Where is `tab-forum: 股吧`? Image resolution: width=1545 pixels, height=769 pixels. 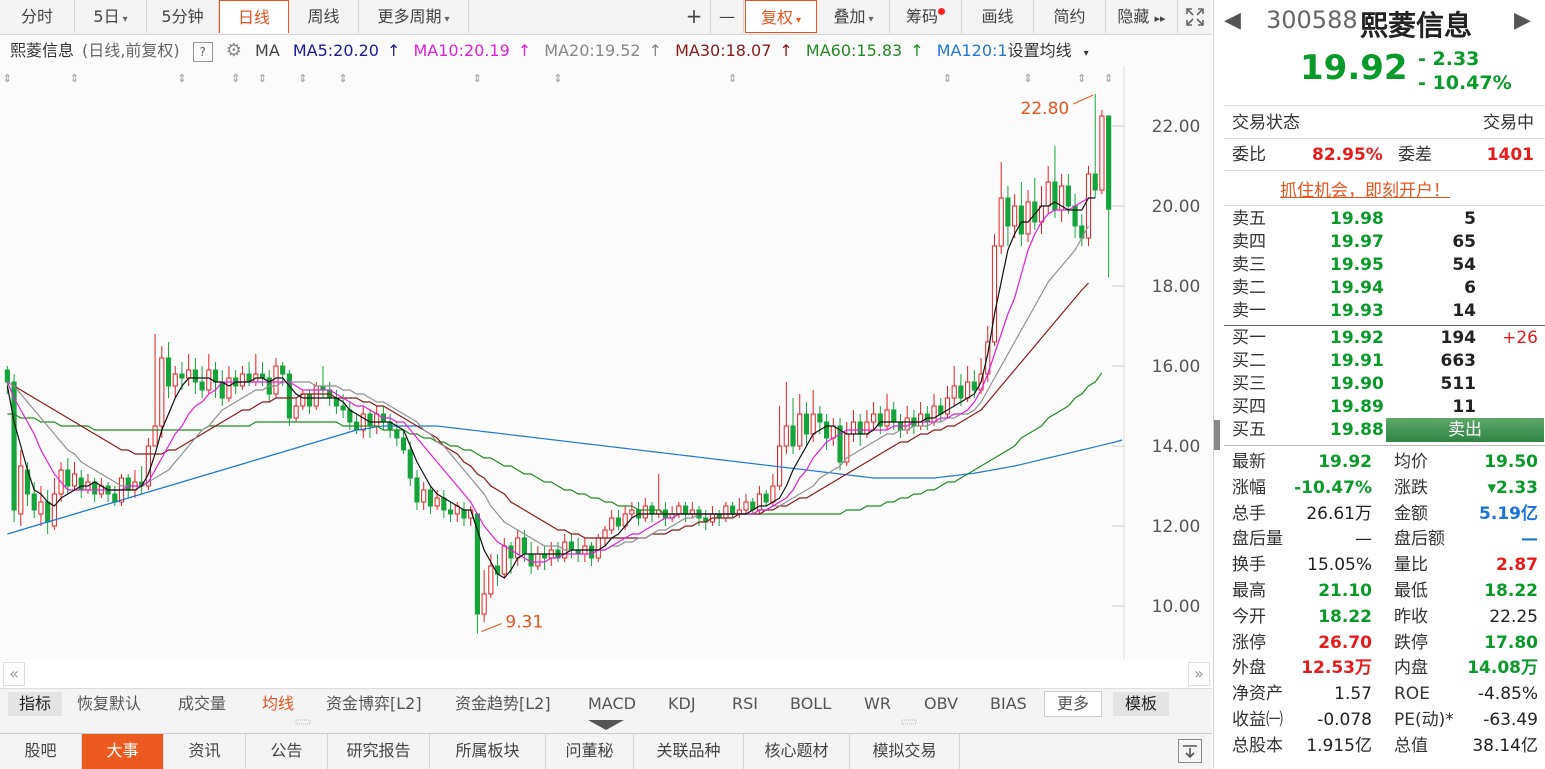 tab-forum: 股吧 is located at coordinates (41, 751).